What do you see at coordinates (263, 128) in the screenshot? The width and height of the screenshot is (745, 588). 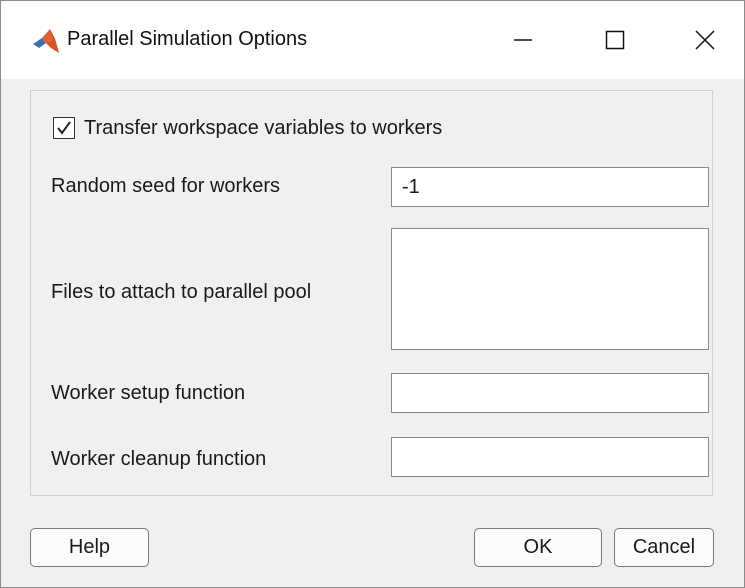 I see `transfer-variables-label: Transfer workspace variables to workers` at bounding box center [263, 128].